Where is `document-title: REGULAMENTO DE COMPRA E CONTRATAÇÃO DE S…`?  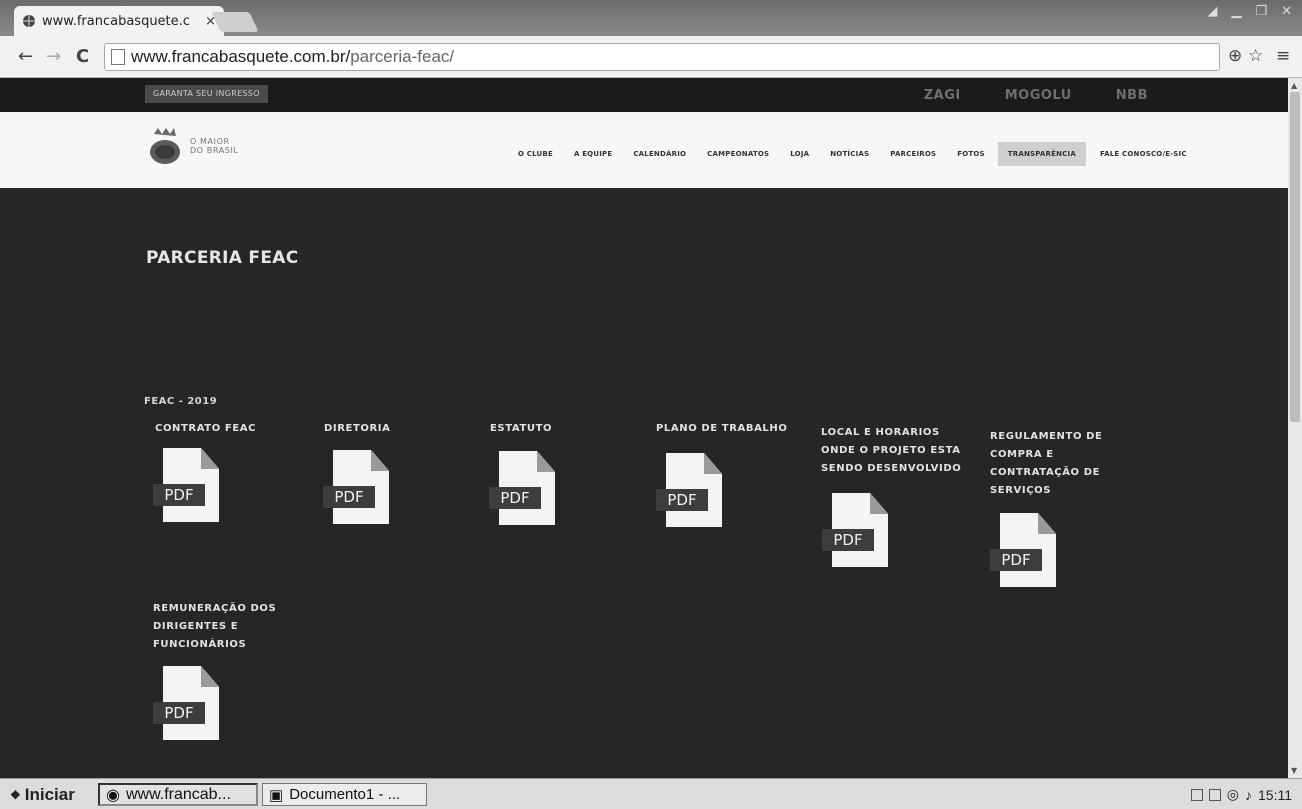
document-title: REGULAMENTO DE COMPRA E CONTRATAÇÃO DE S… is located at coordinates (1050, 464).